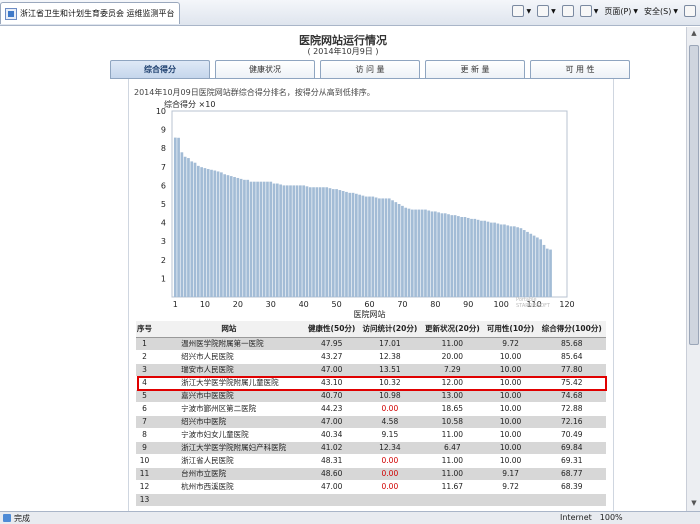 The image size is (700, 524). What do you see at coordinates (189, 104) in the screenshot?
I see `y-axis-label: 综合得分 ×10` at bounding box center [189, 104].